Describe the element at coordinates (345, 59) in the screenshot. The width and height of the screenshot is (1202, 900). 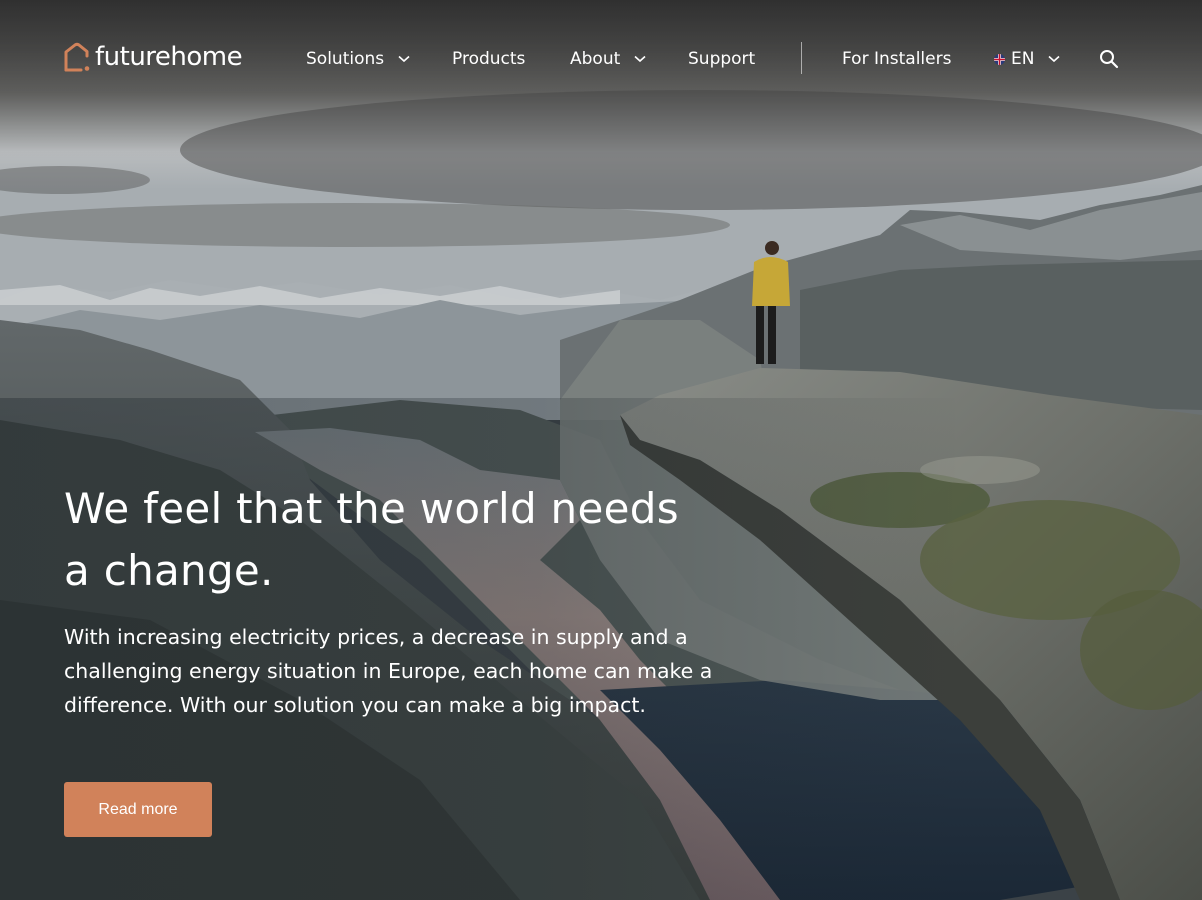
I see `nav-solutions-label: Solutions` at that location.